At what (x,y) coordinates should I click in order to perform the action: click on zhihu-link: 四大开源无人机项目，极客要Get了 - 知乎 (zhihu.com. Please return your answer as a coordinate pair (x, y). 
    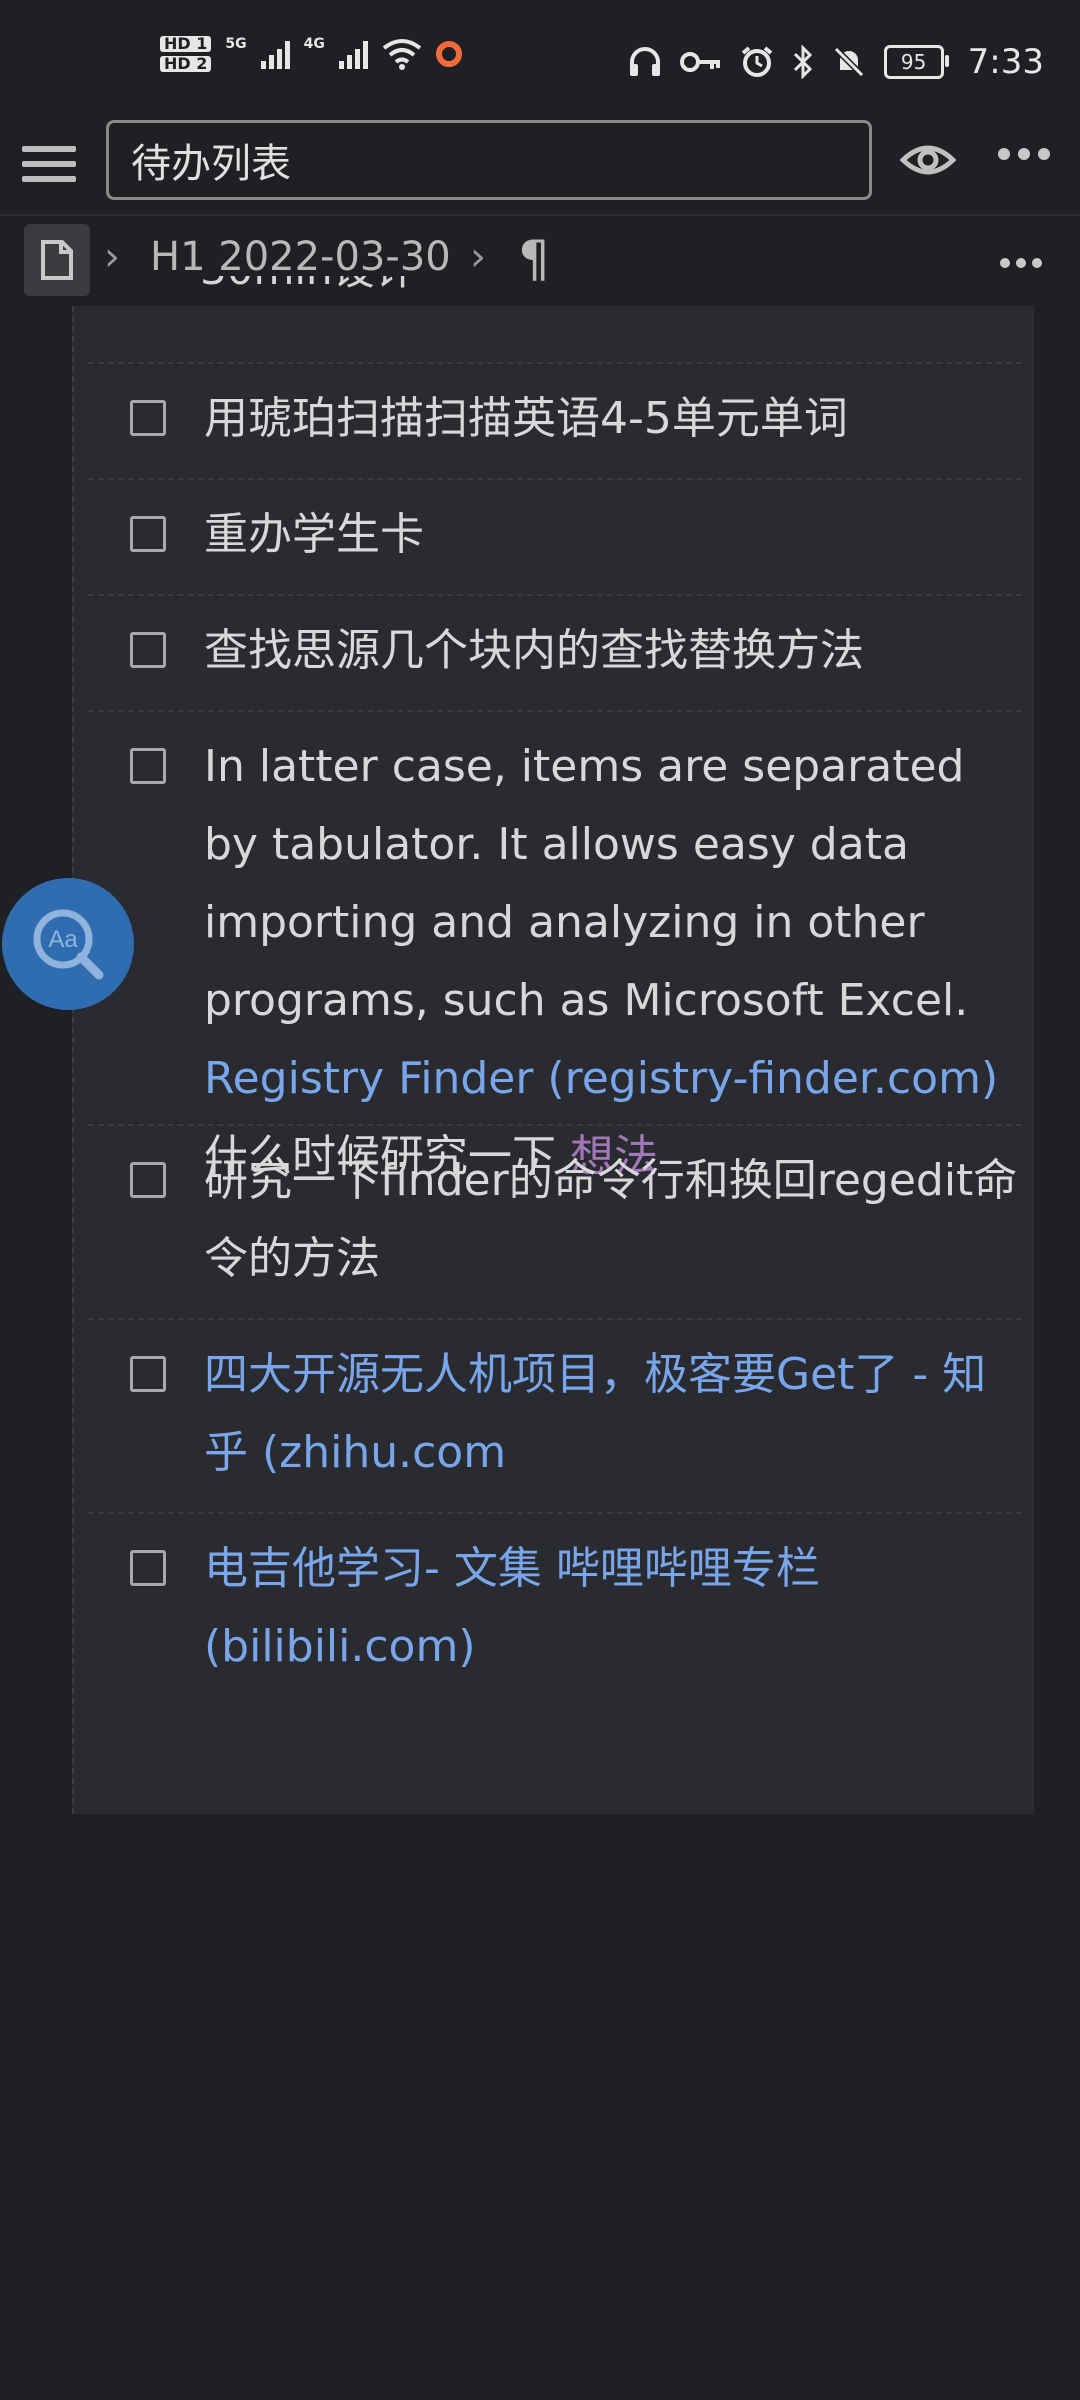
    Looking at the image, I should click on (617, 1414).